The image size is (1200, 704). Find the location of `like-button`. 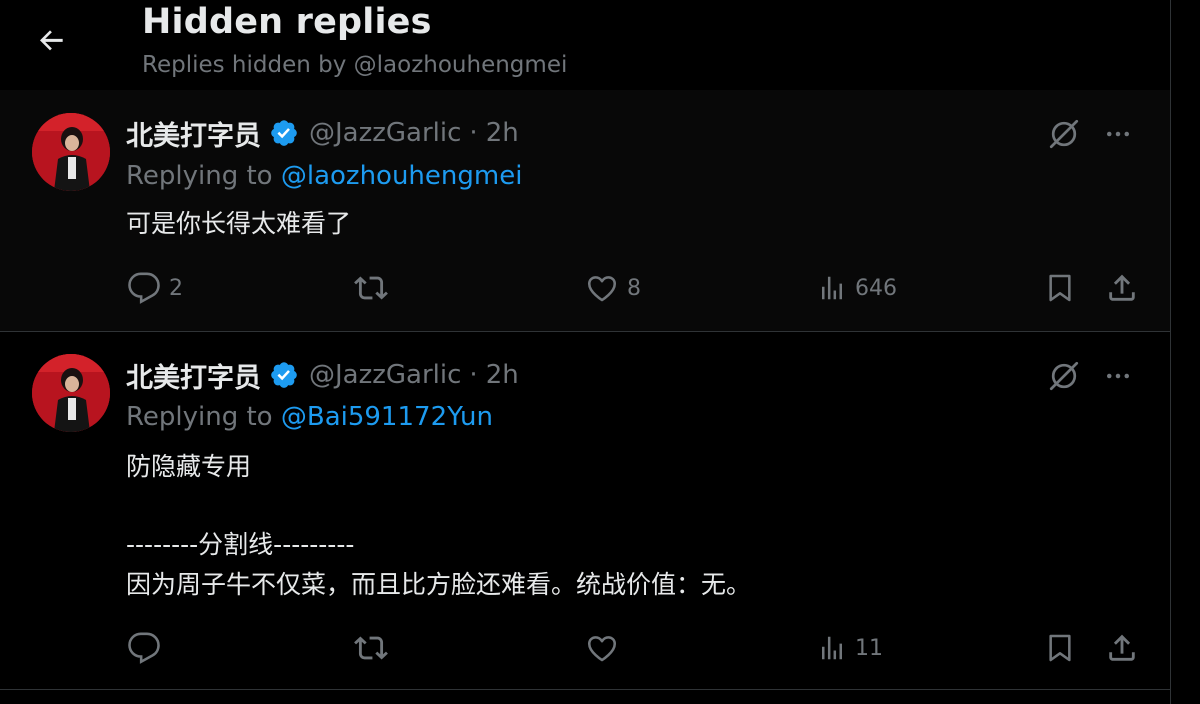

like-button is located at coordinates (606, 648).